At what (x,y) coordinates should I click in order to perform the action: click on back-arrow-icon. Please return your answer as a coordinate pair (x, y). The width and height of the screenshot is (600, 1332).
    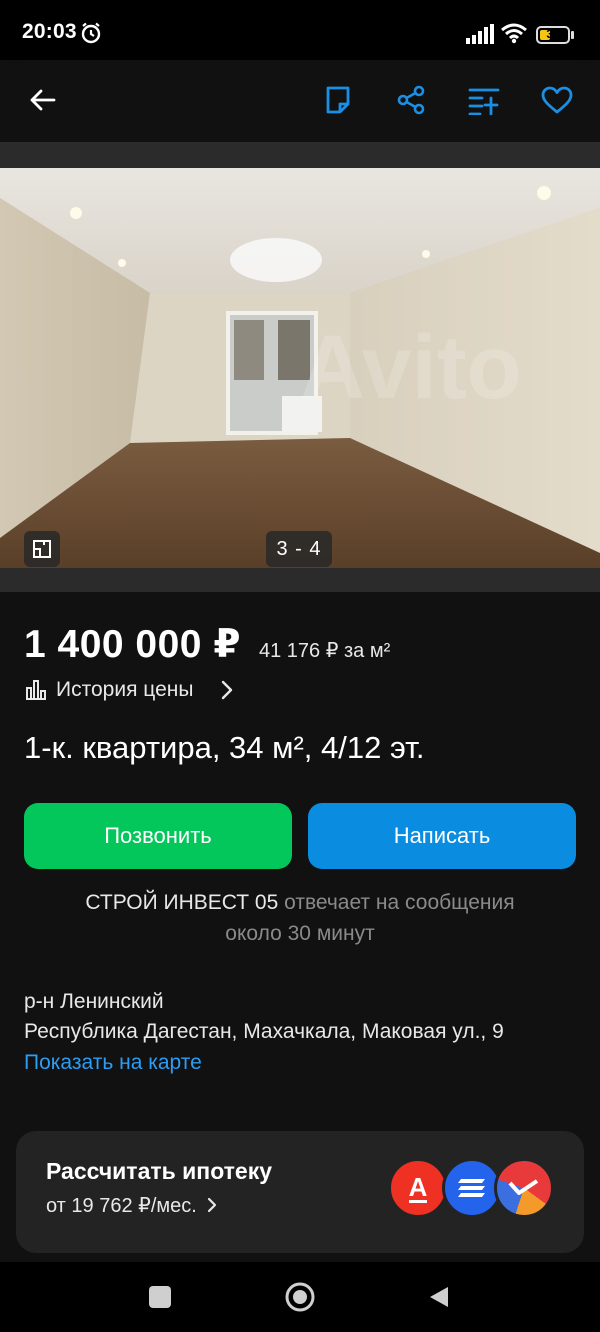
    Looking at the image, I should click on (43, 100).